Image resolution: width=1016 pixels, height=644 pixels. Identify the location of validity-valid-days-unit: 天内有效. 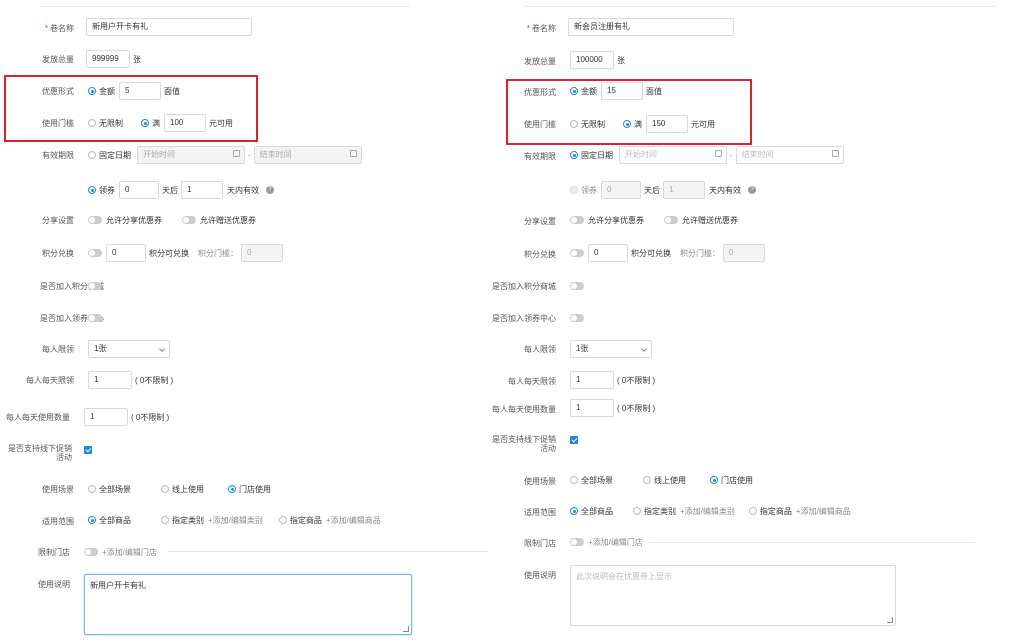
(243, 190).